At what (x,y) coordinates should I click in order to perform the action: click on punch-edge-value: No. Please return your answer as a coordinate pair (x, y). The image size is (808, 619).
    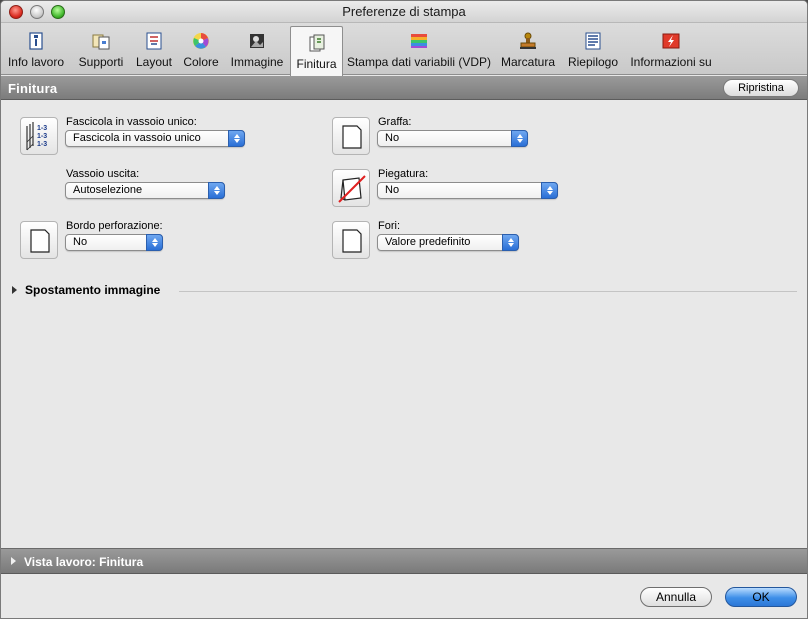
    Looking at the image, I should click on (80, 242).